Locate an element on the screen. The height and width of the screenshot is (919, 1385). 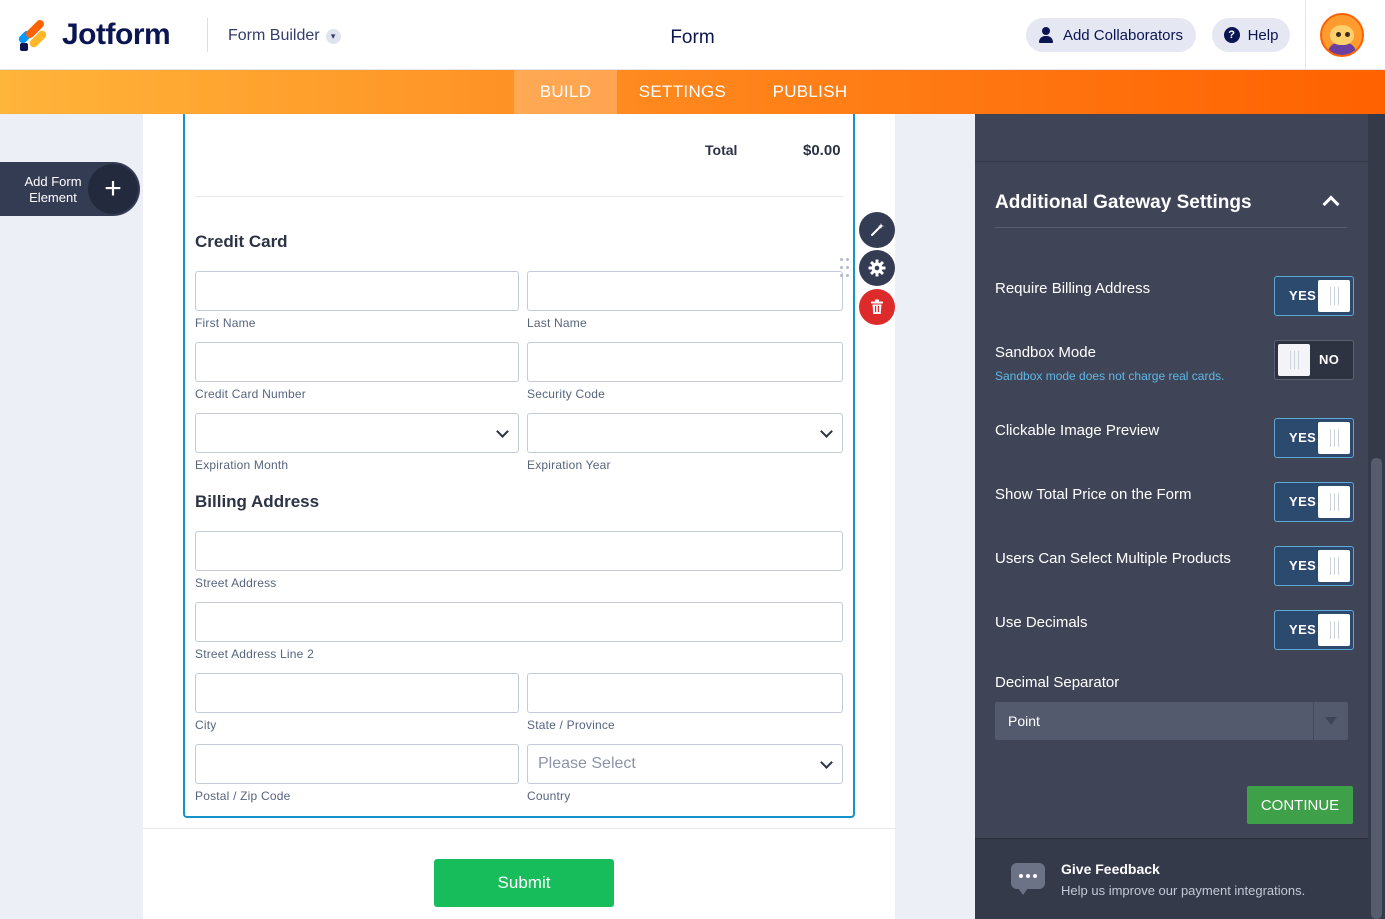
field-settings-button is located at coordinates (877, 268).